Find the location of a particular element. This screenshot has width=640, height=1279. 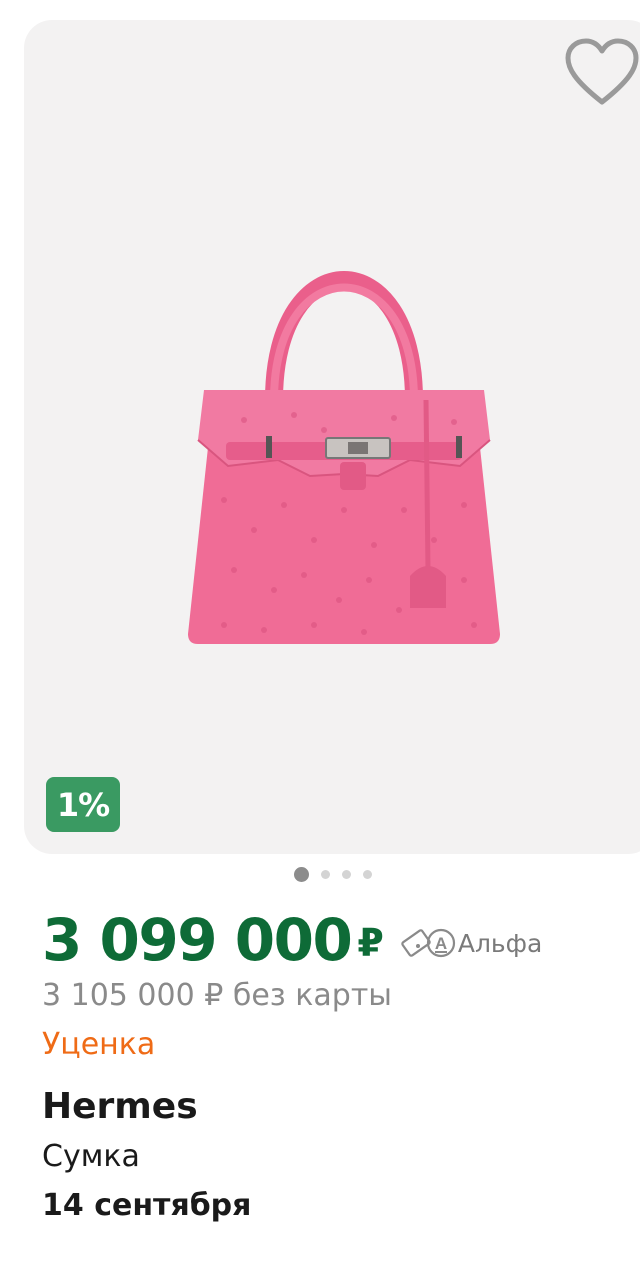

brand-name: Hermes is located at coordinates (120, 1106).